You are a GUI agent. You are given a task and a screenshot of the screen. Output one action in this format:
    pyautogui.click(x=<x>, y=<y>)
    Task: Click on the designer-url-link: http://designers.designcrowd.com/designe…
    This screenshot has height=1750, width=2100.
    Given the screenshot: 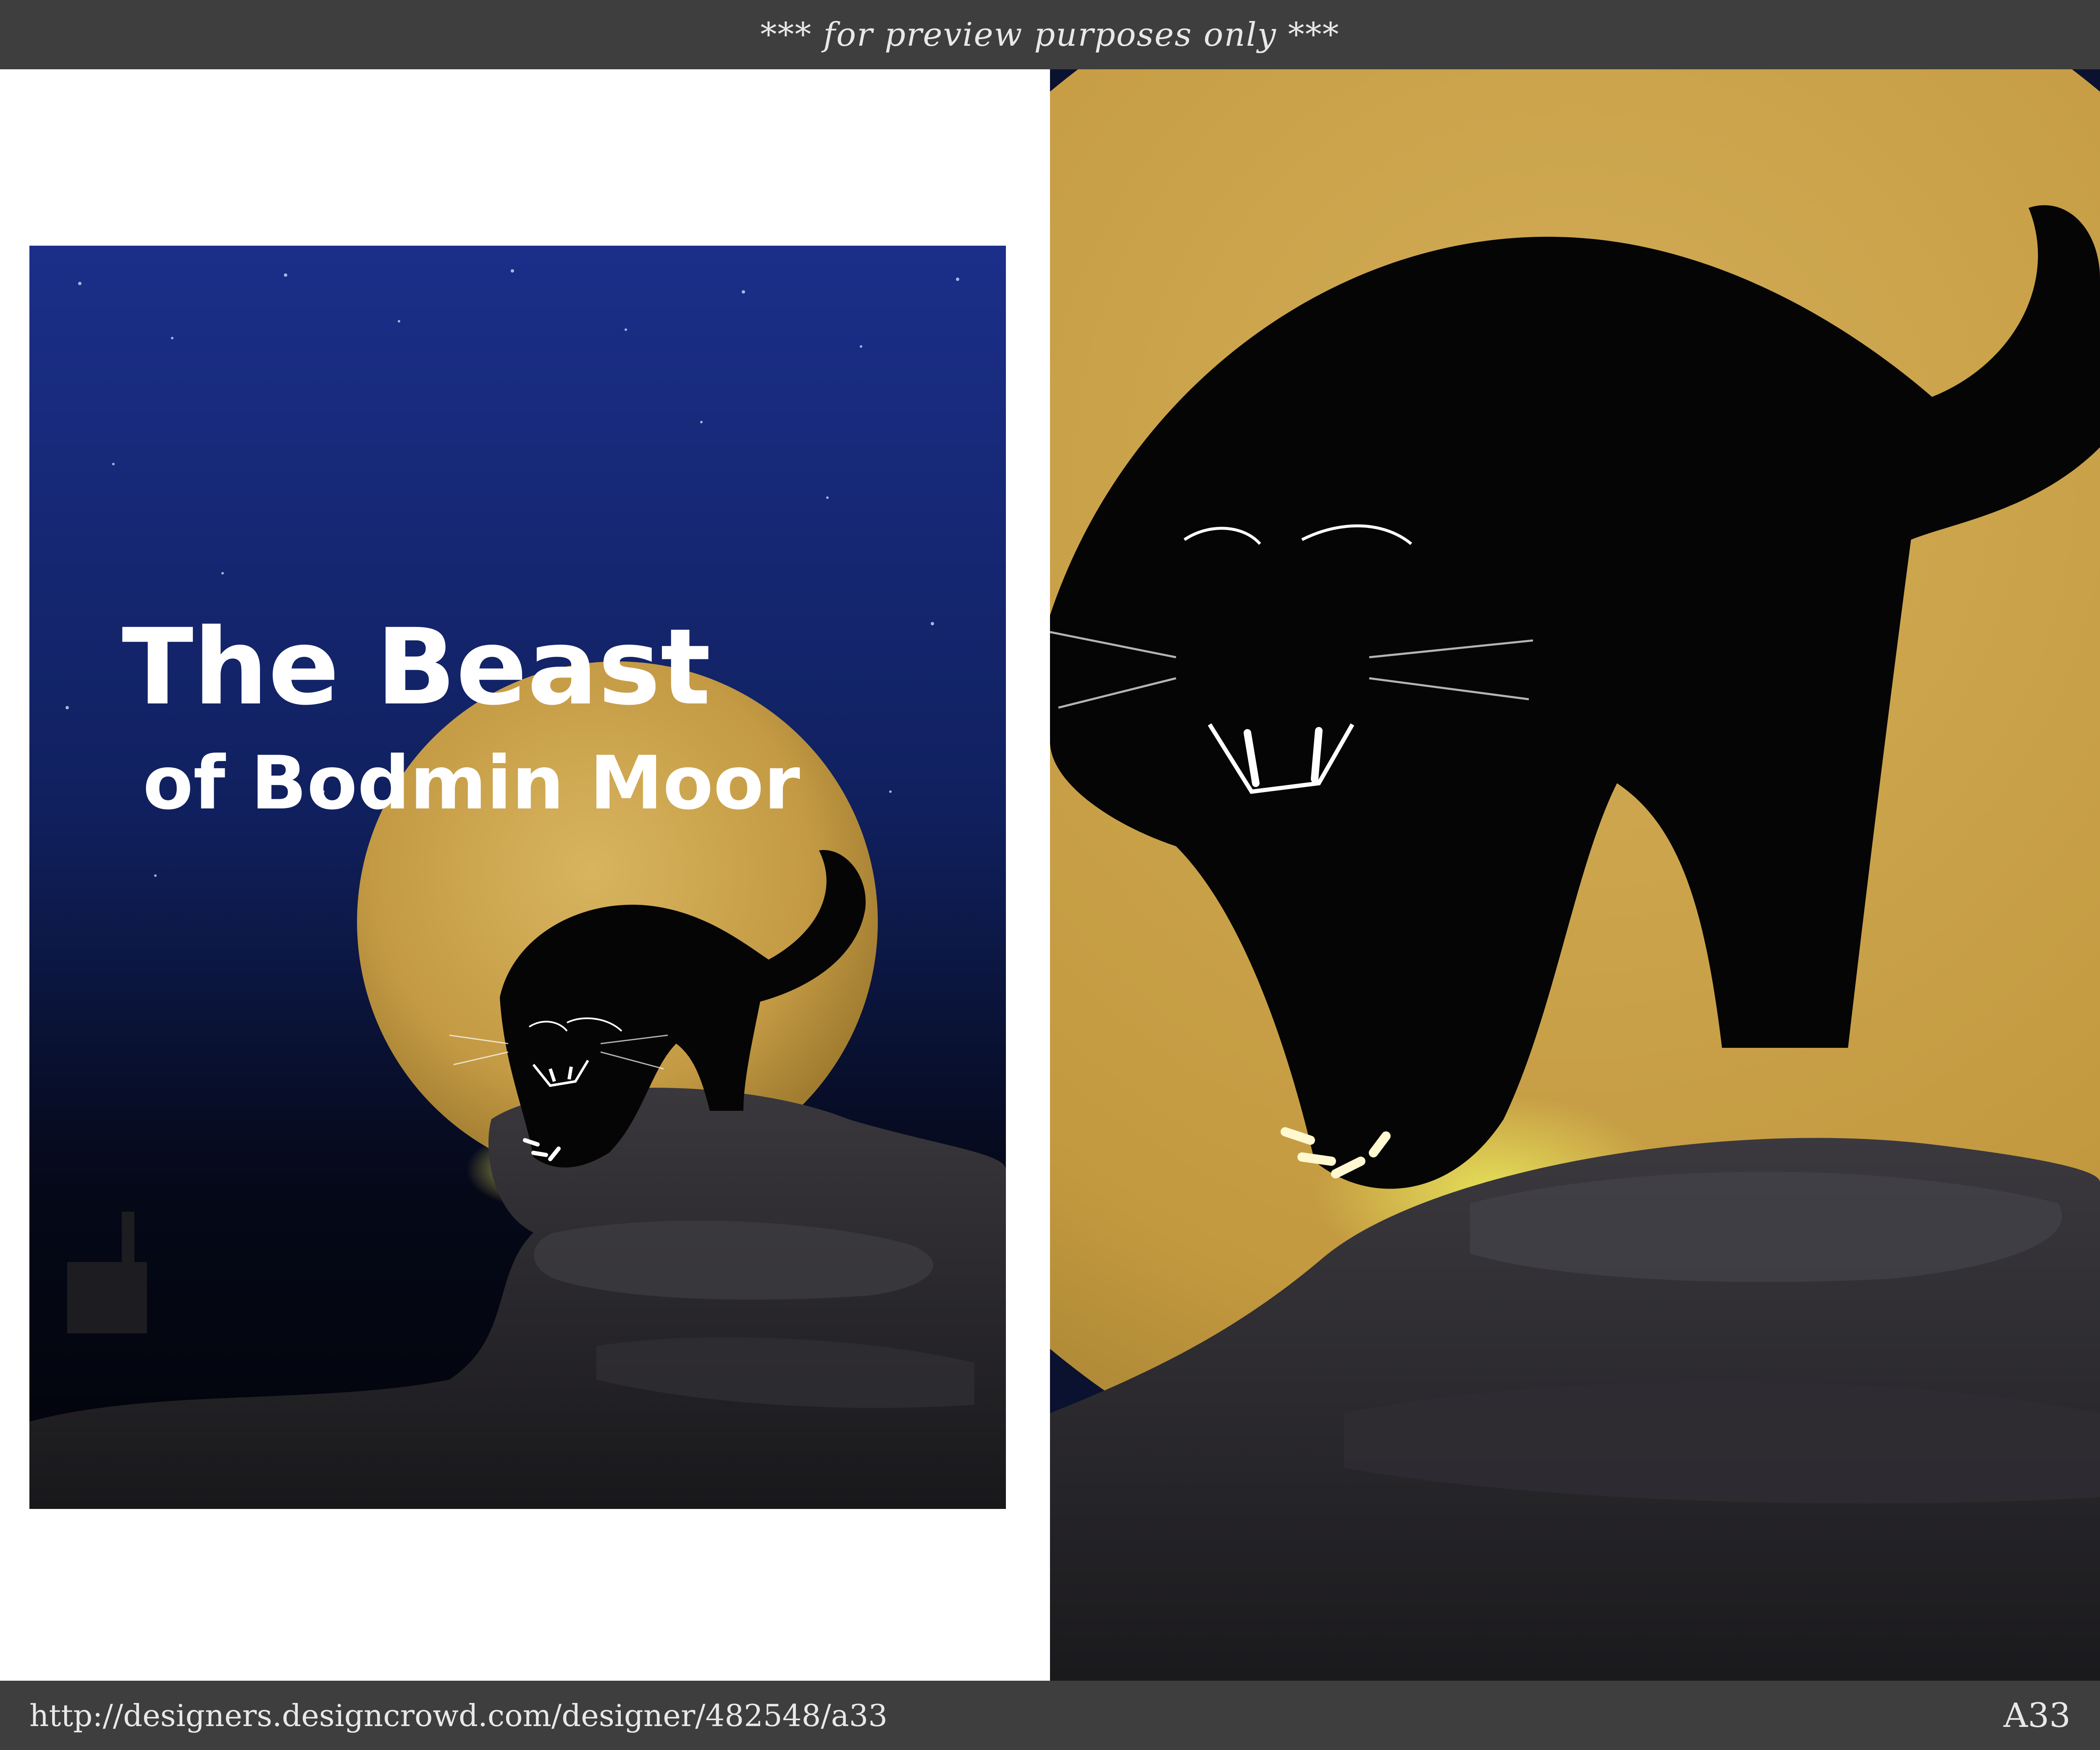 What is the action you would take?
    pyautogui.click(x=458, y=1715)
    